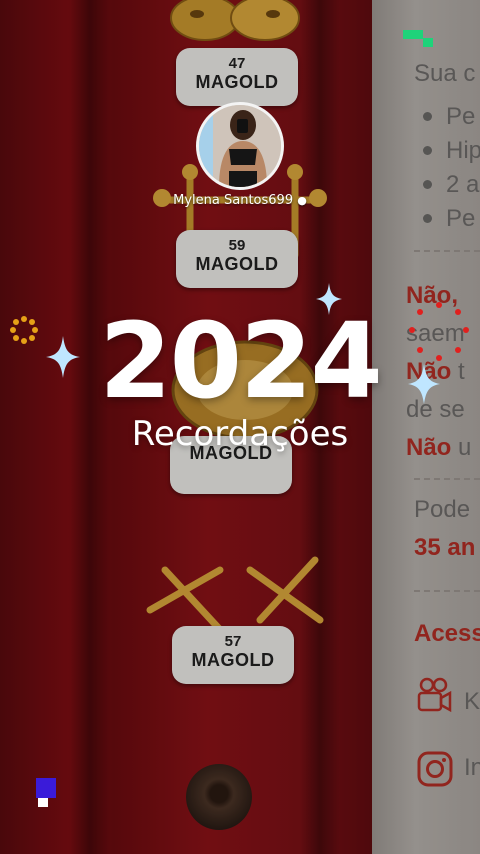 This screenshot has height=854, width=480. I want to click on profile-username: Mylena Santos699 ●, so click(240, 200).